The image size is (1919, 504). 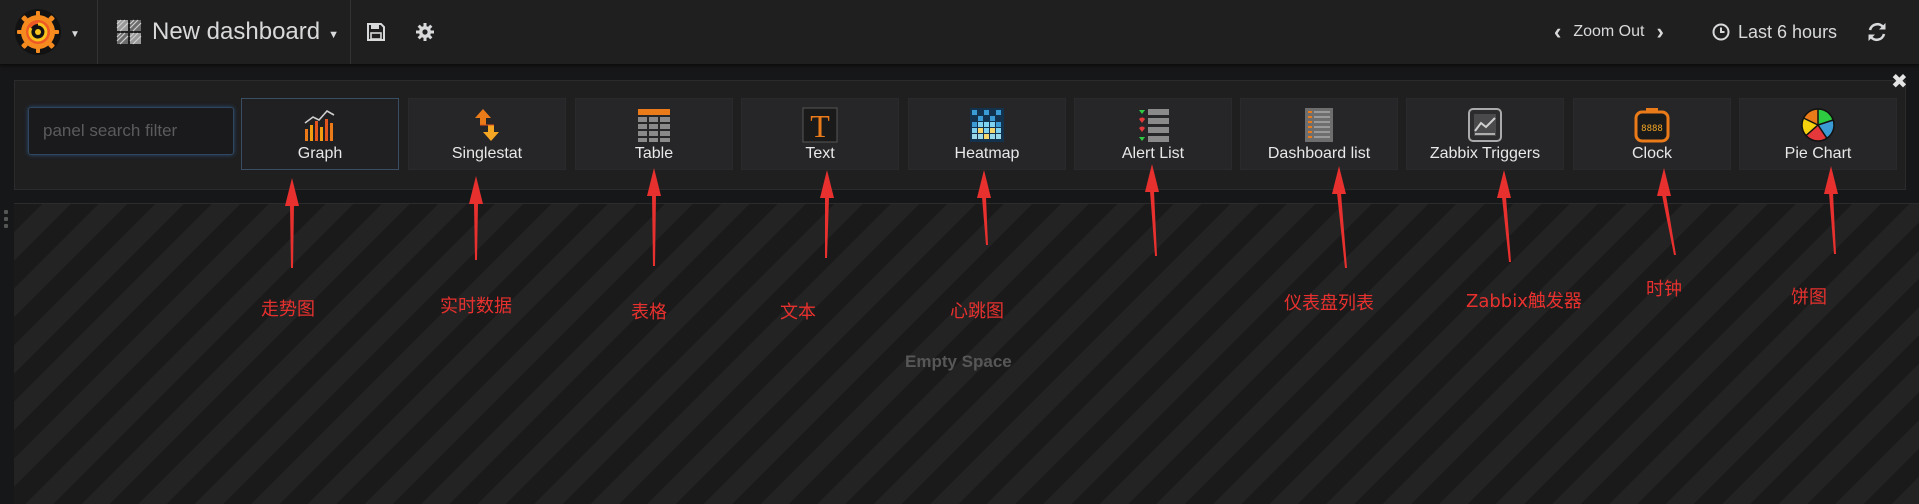 I want to click on panel-tile-table: Table, so click(x=654, y=134).